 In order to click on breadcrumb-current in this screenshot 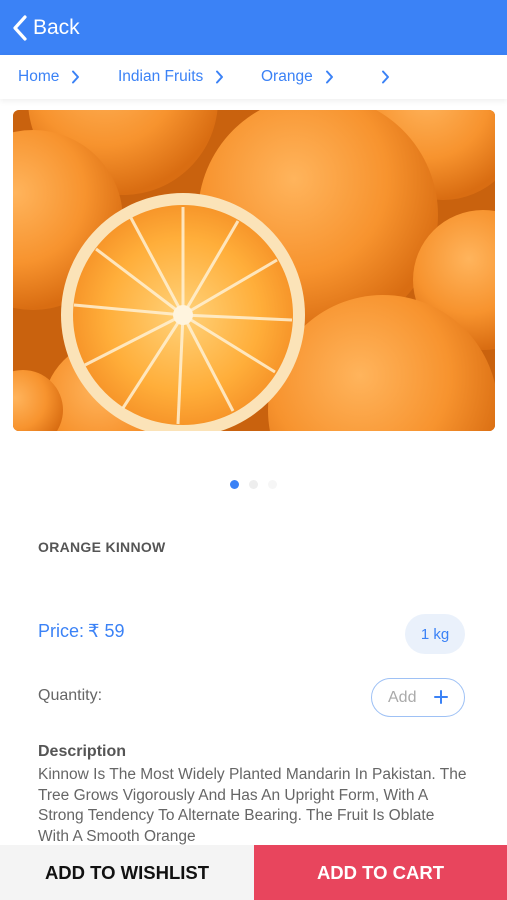, I will do `click(391, 77)`.